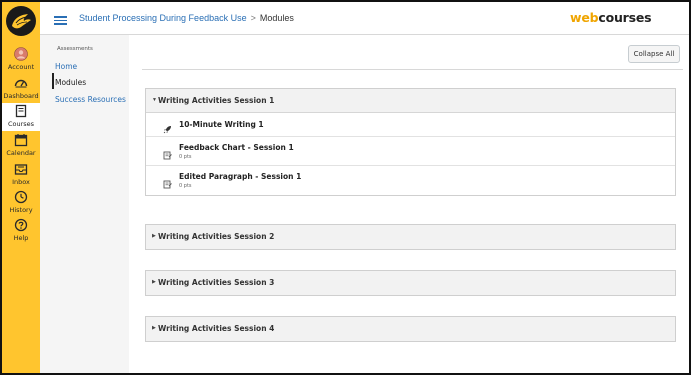  Describe the element at coordinates (216, 236) in the screenshot. I see `module-title: Writing Activities Session 2` at that location.